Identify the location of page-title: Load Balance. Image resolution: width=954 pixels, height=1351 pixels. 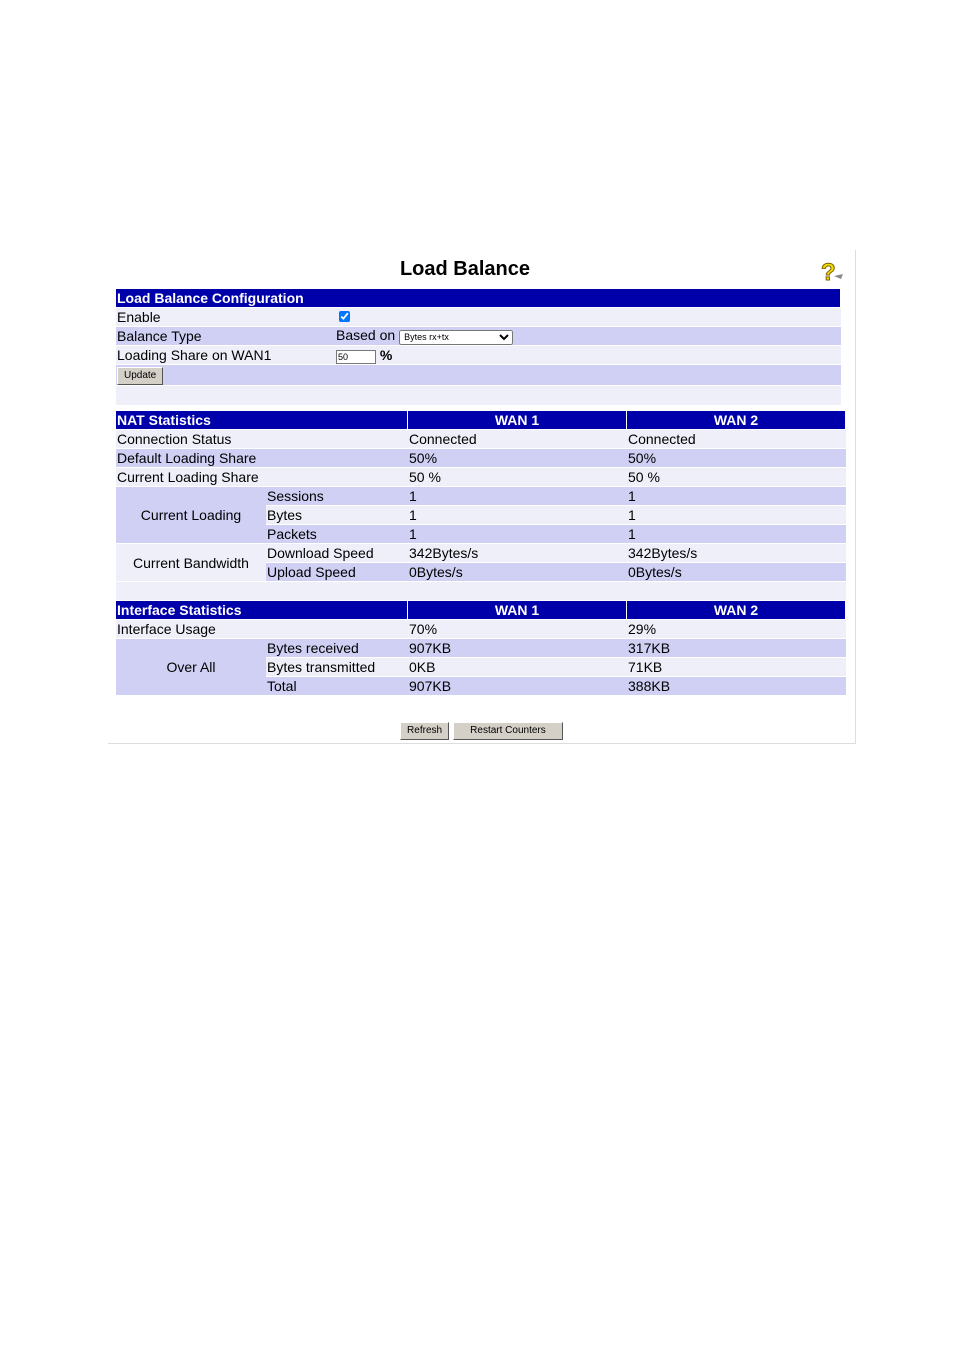
(465, 269).